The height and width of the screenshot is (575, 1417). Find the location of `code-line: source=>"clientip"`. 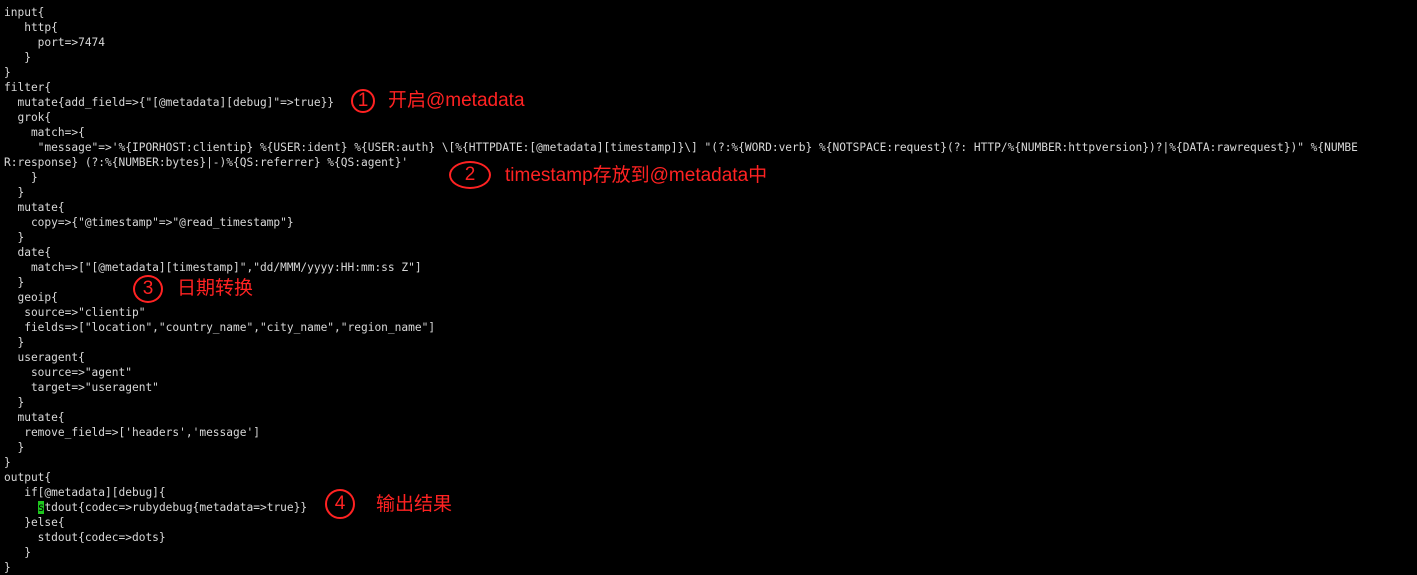

code-line: source=>"clientip" is located at coordinates (75, 312).